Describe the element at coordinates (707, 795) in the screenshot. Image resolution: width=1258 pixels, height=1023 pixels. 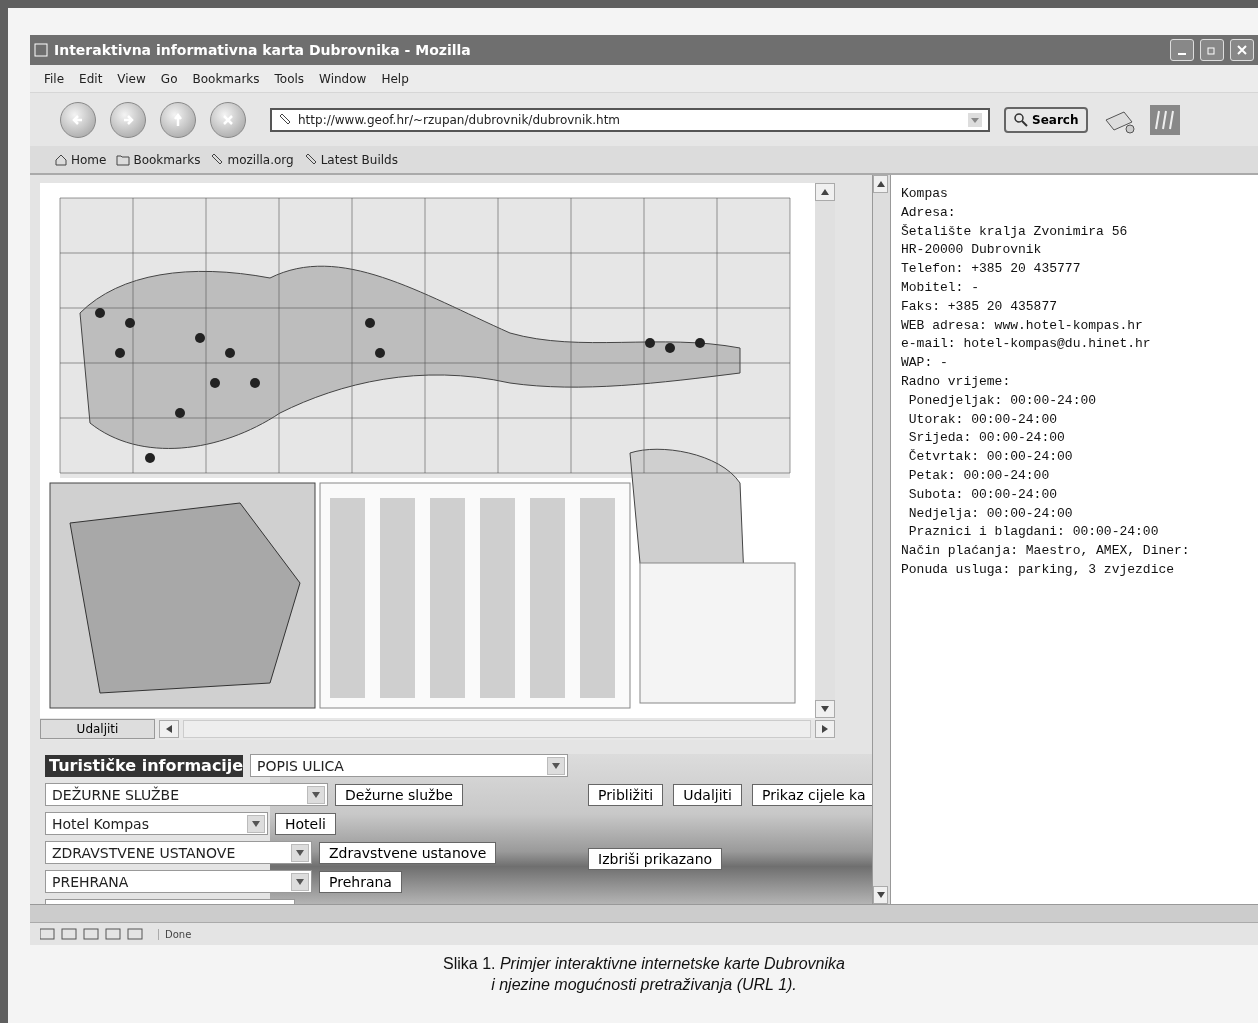
I see `map-view-button: Udaljiti` at that location.